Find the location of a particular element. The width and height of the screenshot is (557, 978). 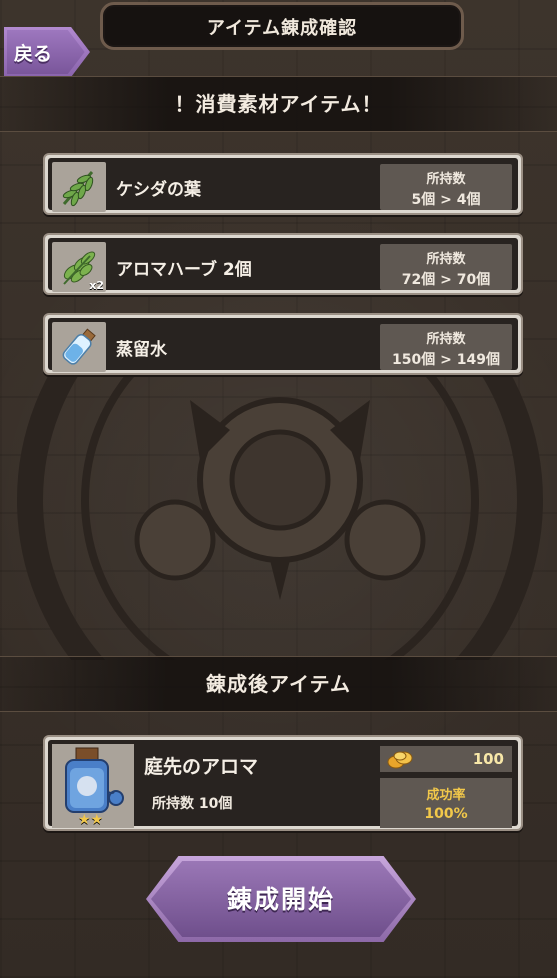

herb-icon: x2 is located at coordinates (79, 267).